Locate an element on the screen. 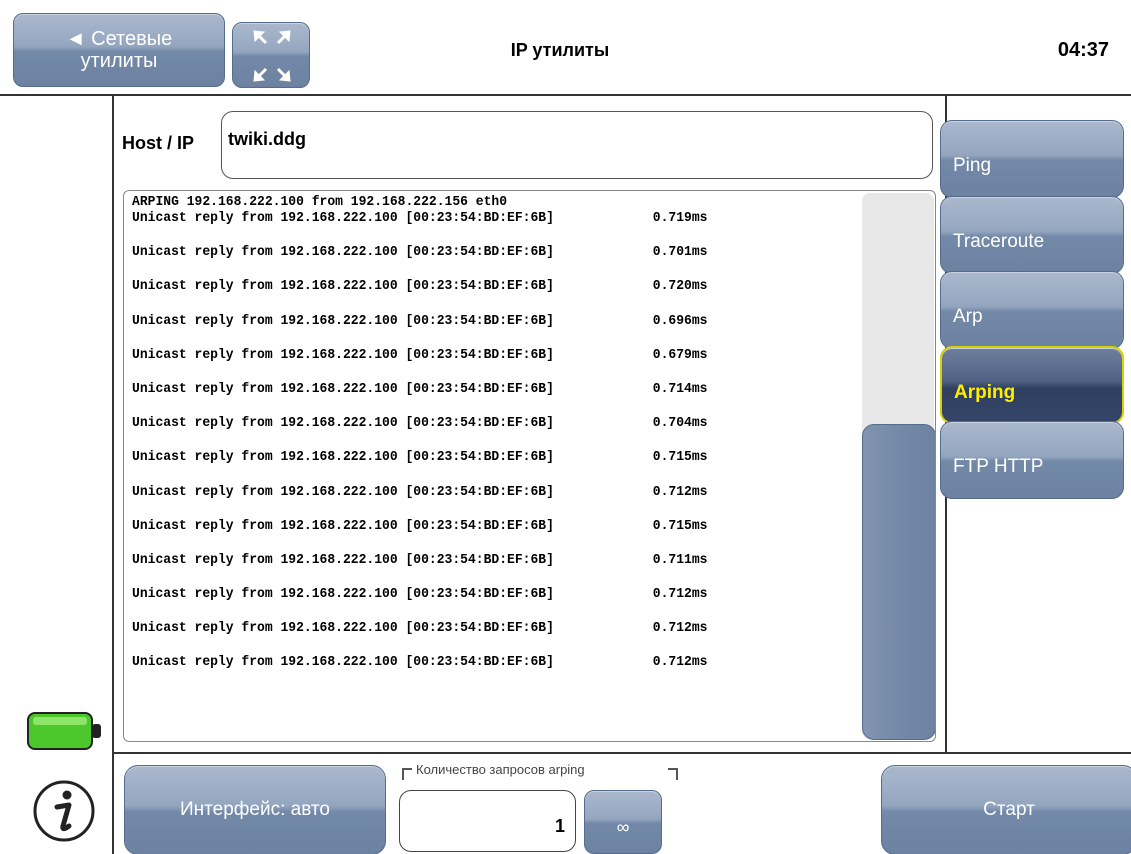 This screenshot has width=1131, height=854. back-button: ◄ Сетевые утилиты is located at coordinates (119, 50).